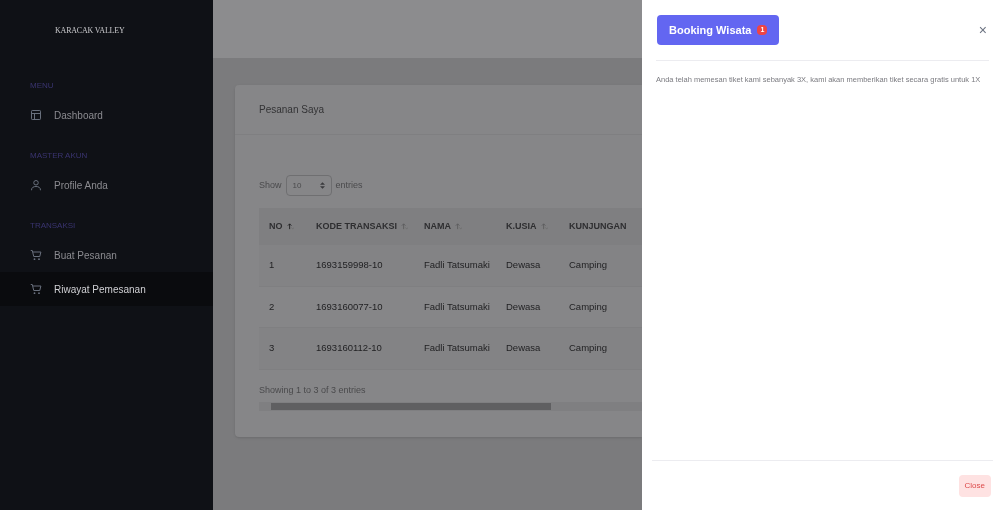  I want to click on table-cell-text: 1, so click(272, 265).